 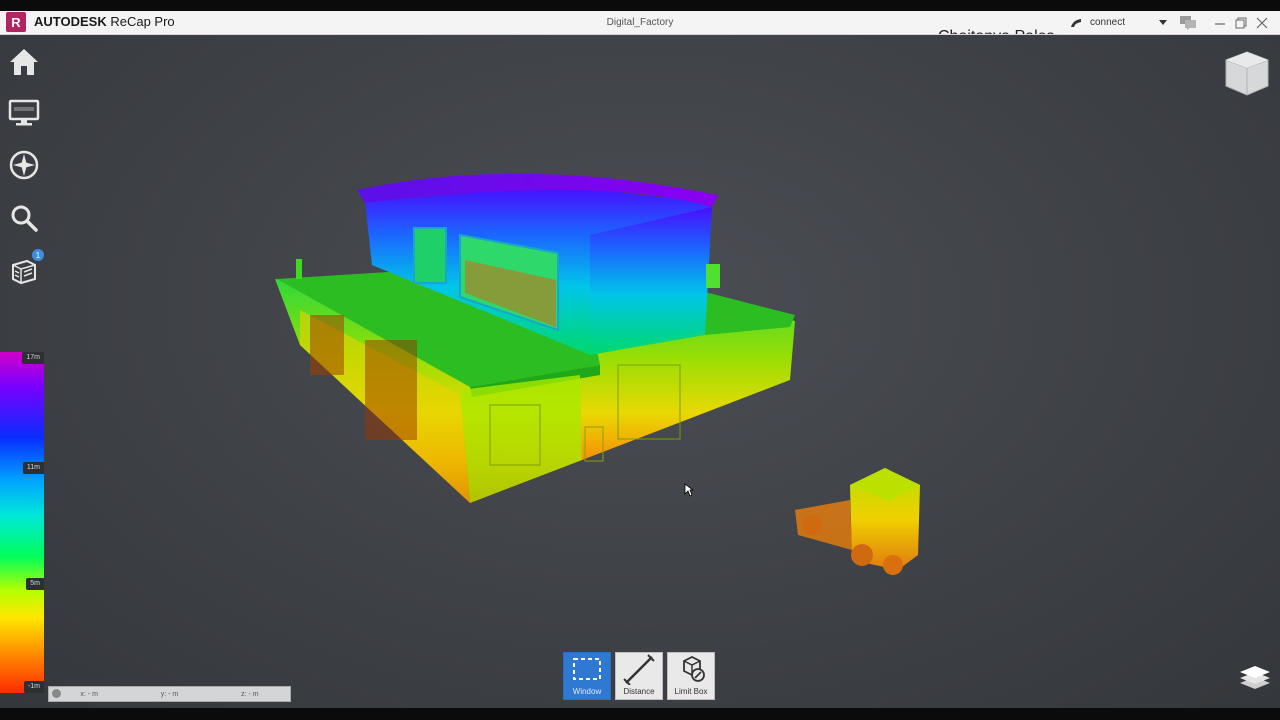 What do you see at coordinates (1255, 677) in the screenshot?
I see `layers-icon` at bounding box center [1255, 677].